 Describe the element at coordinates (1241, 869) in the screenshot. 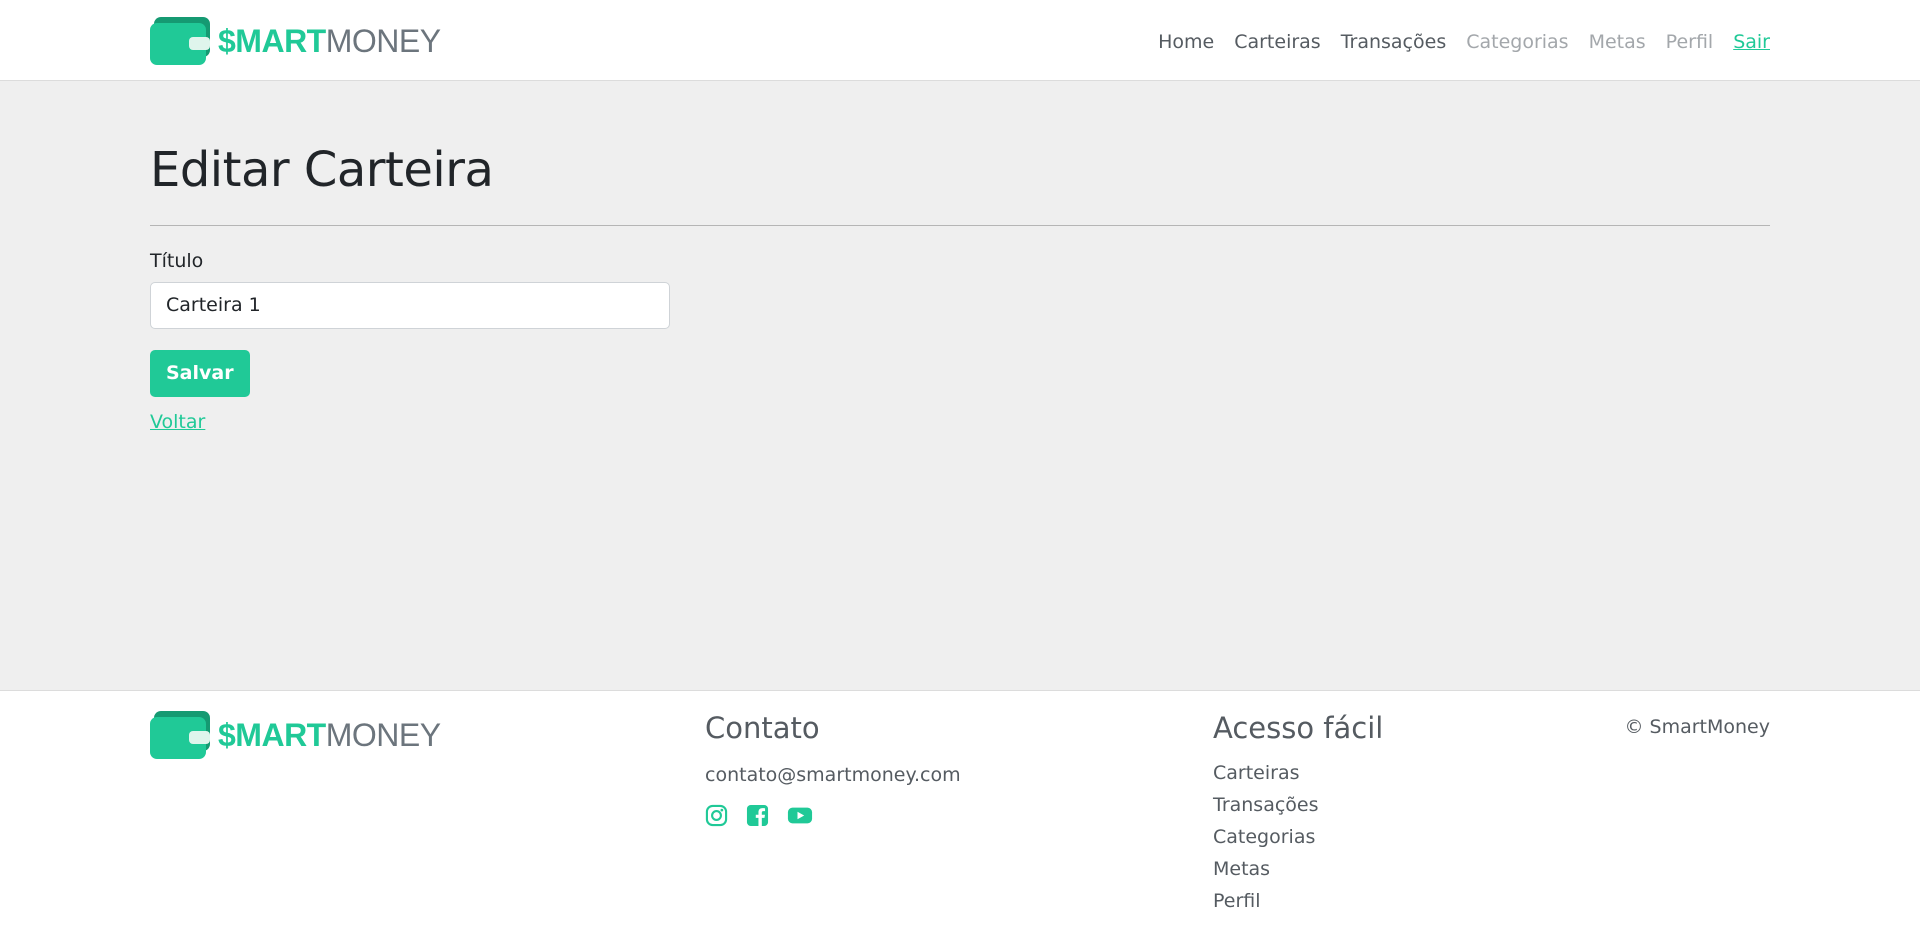

I see `footer-link-metas: Metas` at that location.